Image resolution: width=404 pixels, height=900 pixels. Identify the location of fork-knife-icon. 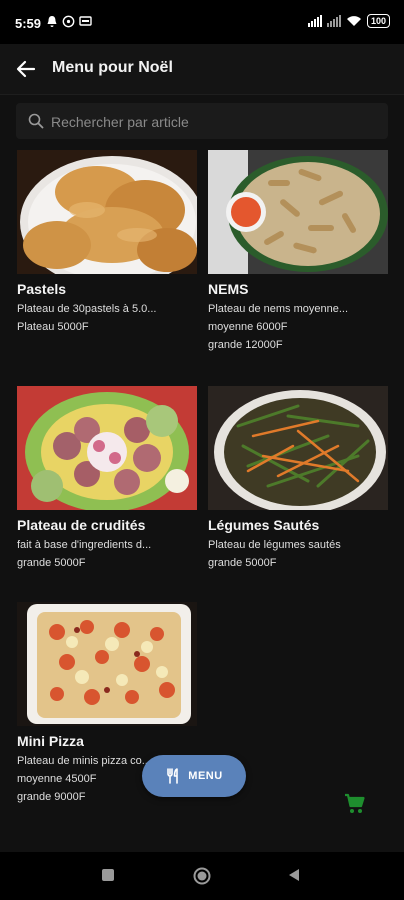
(173, 776).